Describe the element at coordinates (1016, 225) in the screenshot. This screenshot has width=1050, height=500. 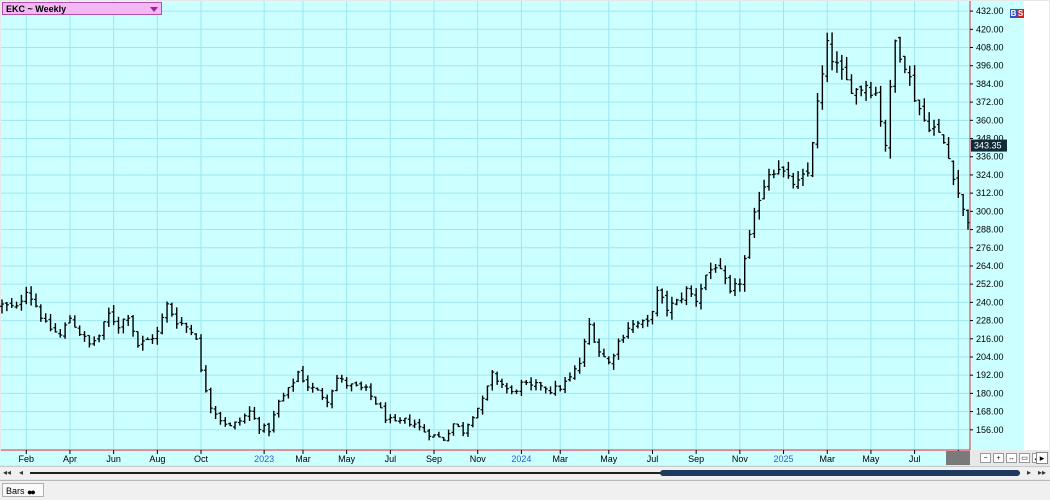
I see `right-panel` at that location.